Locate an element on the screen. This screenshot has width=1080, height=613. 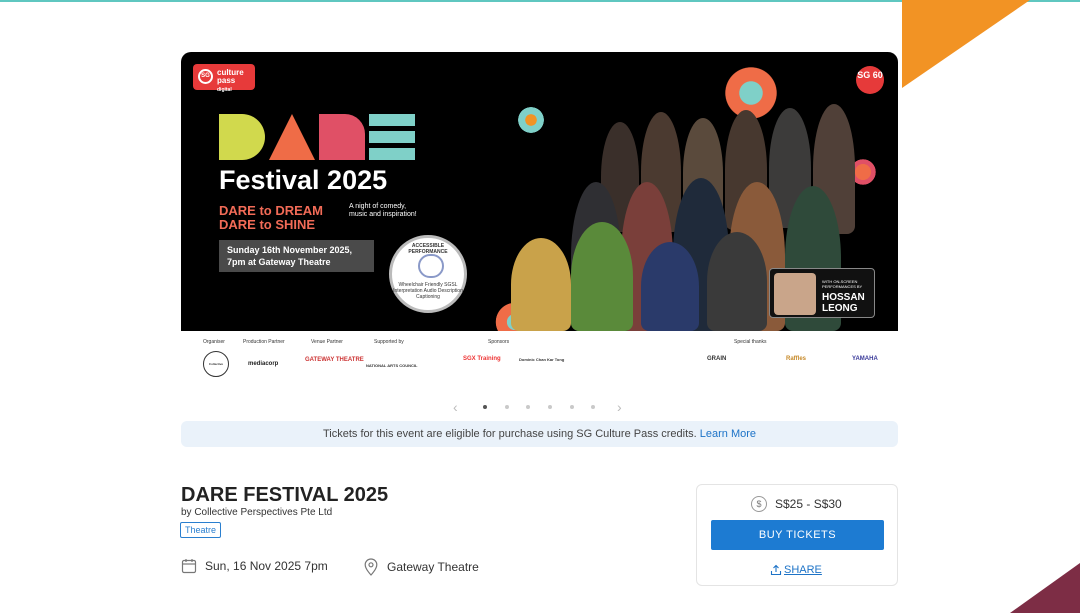
accessibility-icon is located at coordinates (431, 266).